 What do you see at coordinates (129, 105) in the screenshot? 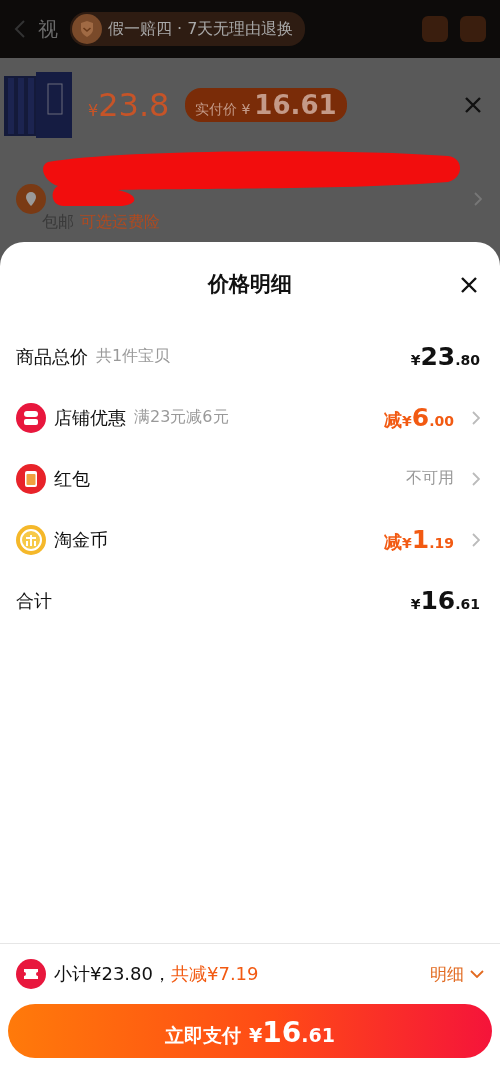
I see `product-price: ¥23.8` at bounding box center [129, 105].